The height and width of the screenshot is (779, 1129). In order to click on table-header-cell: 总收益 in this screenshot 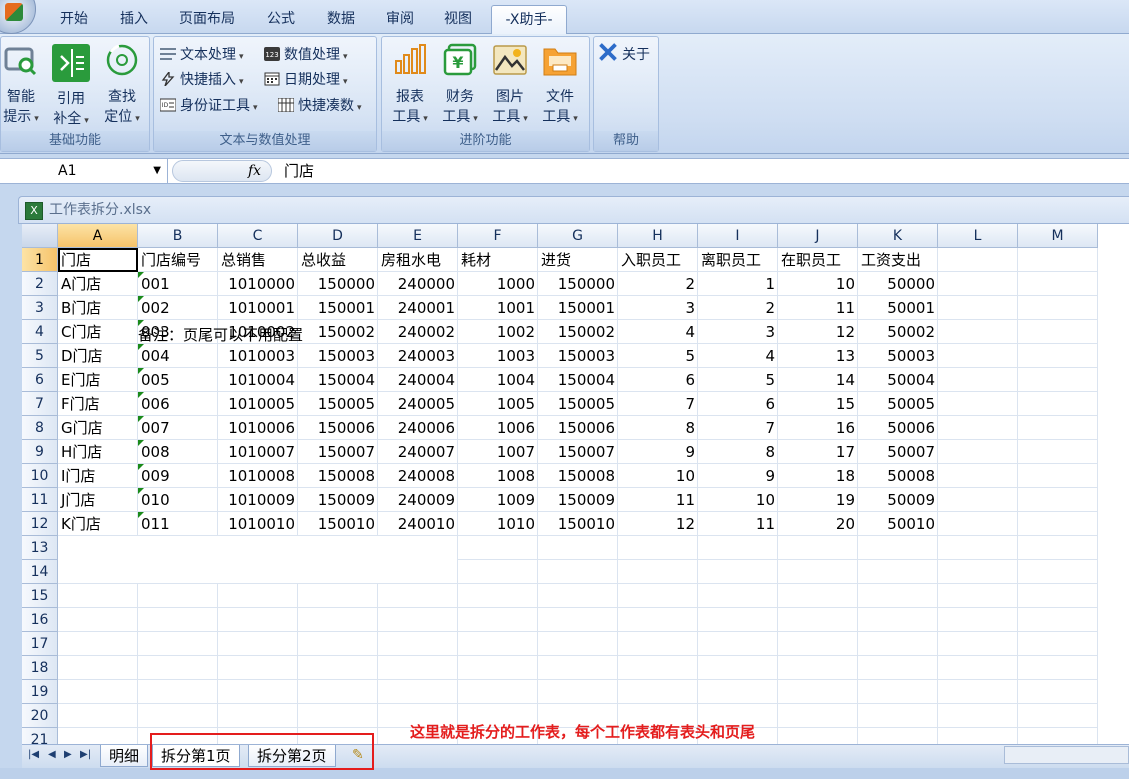, I will do `click(338, 260)`.